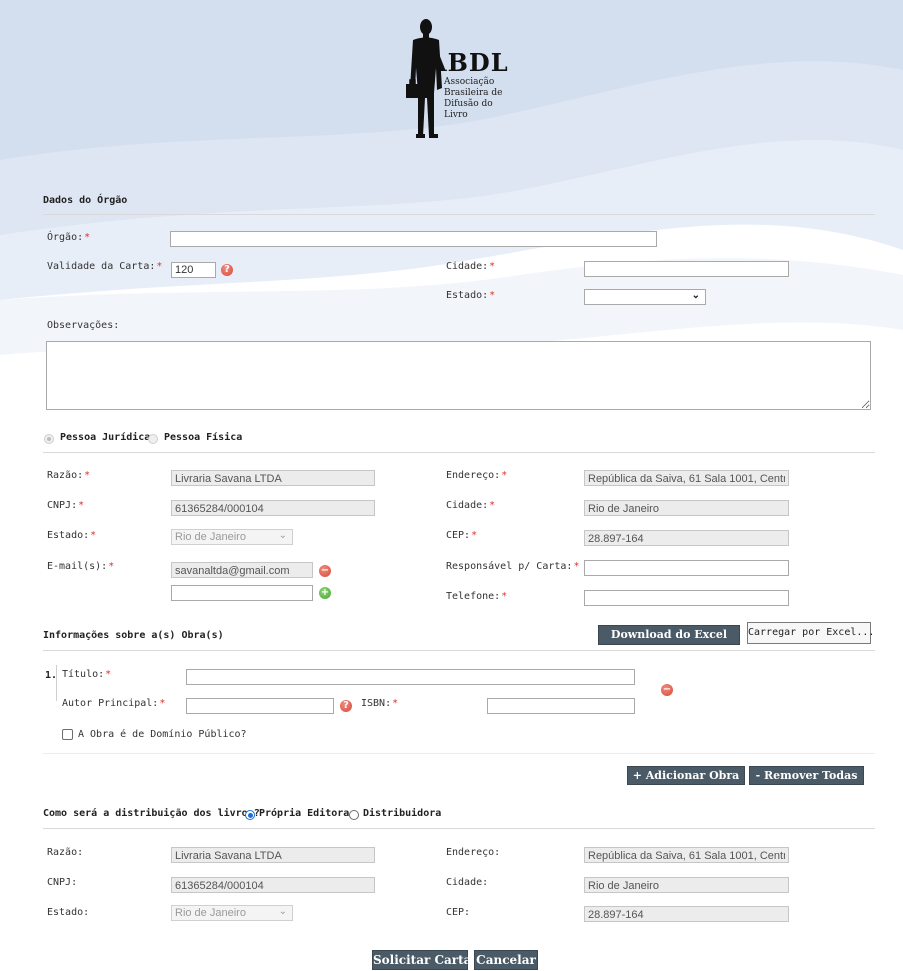 The image size is (903, 971). I want to click on titulo-label: Título:*, so click(87, 674).